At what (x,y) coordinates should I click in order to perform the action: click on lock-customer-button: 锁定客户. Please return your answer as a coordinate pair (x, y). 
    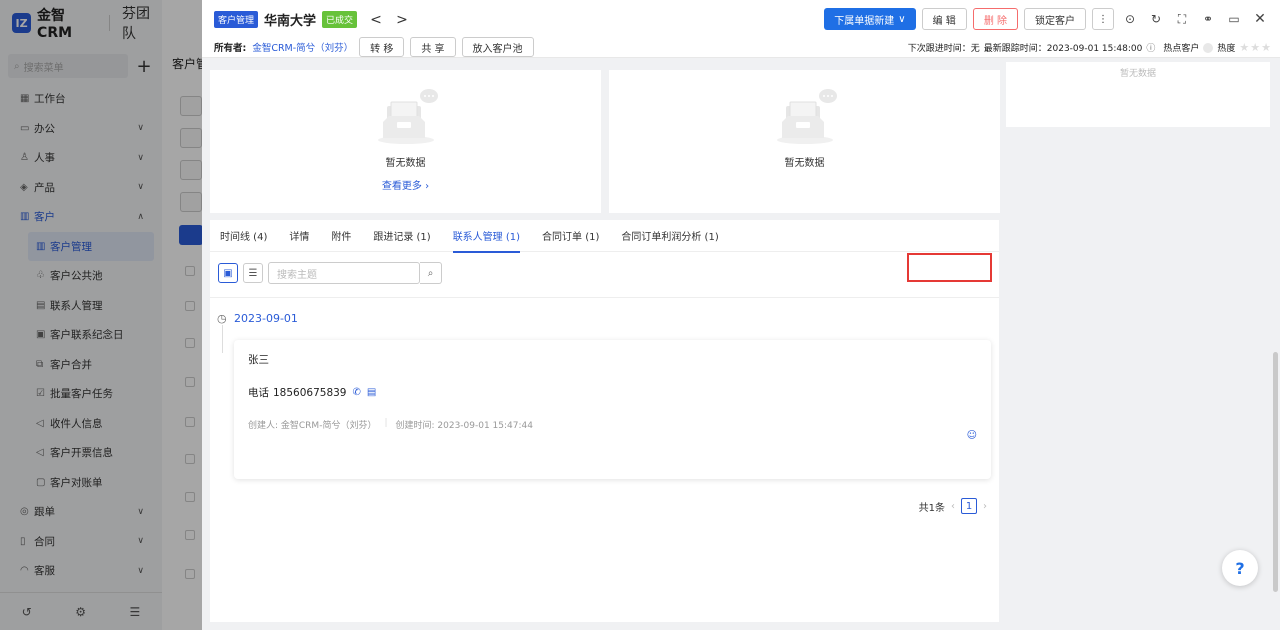
    Looking at the image, I should click on (1055, 19).